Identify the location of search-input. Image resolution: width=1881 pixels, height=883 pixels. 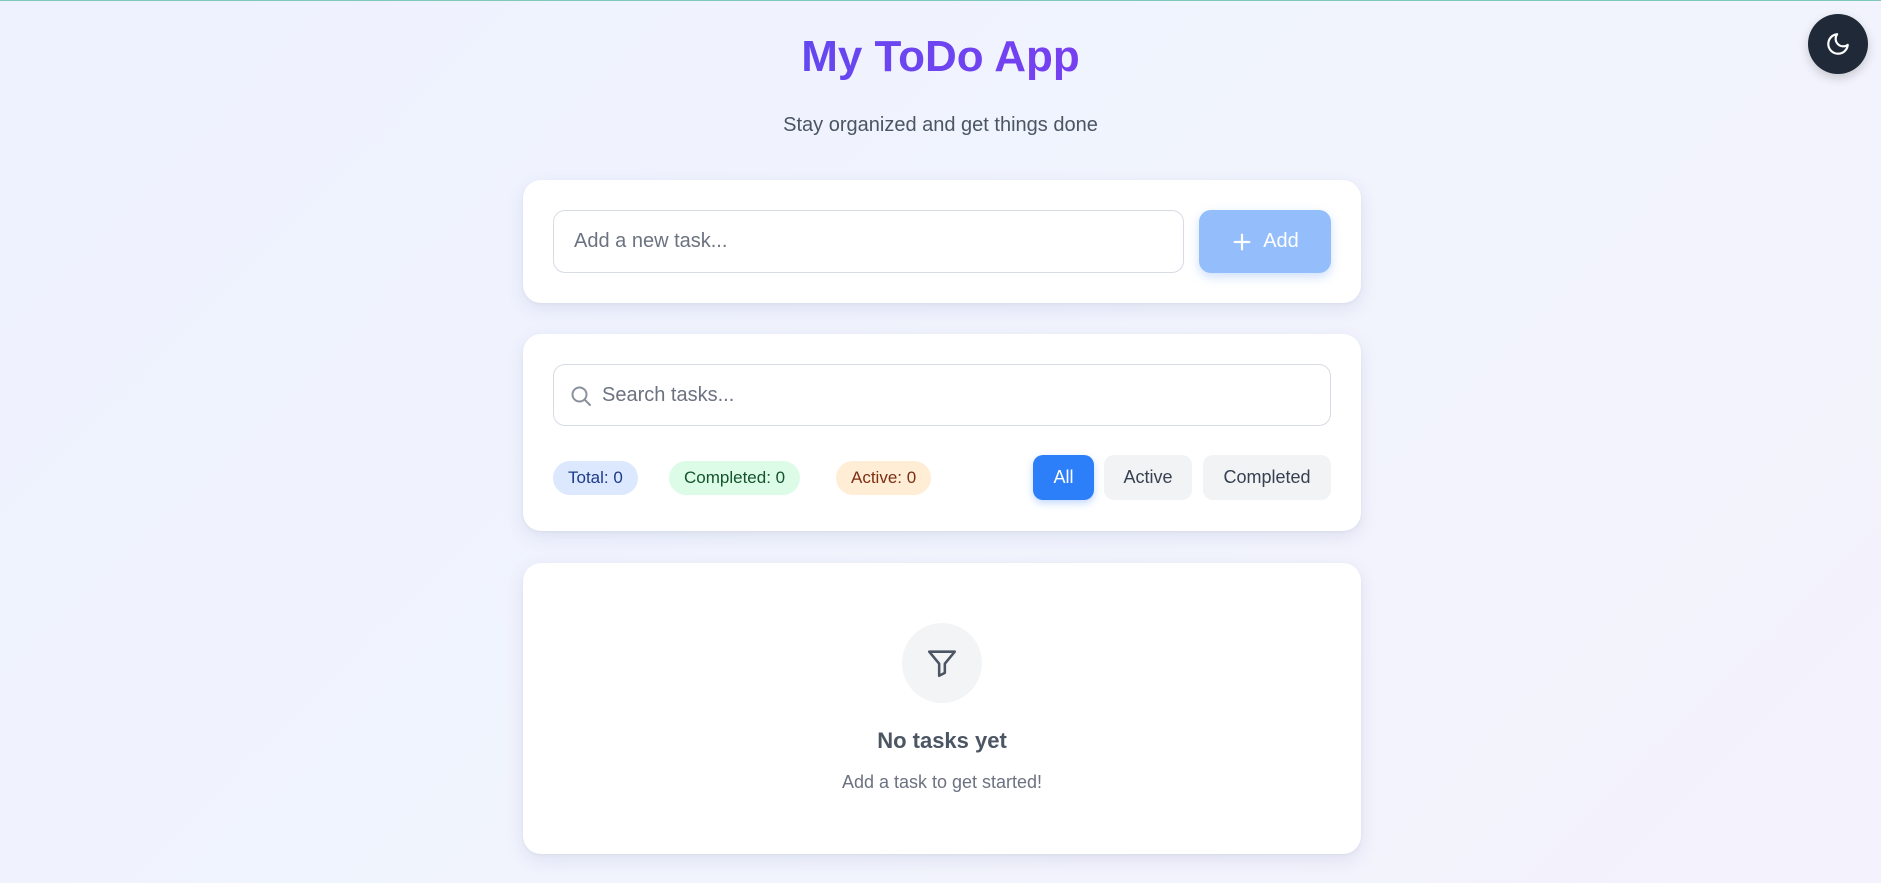
(962, 395).